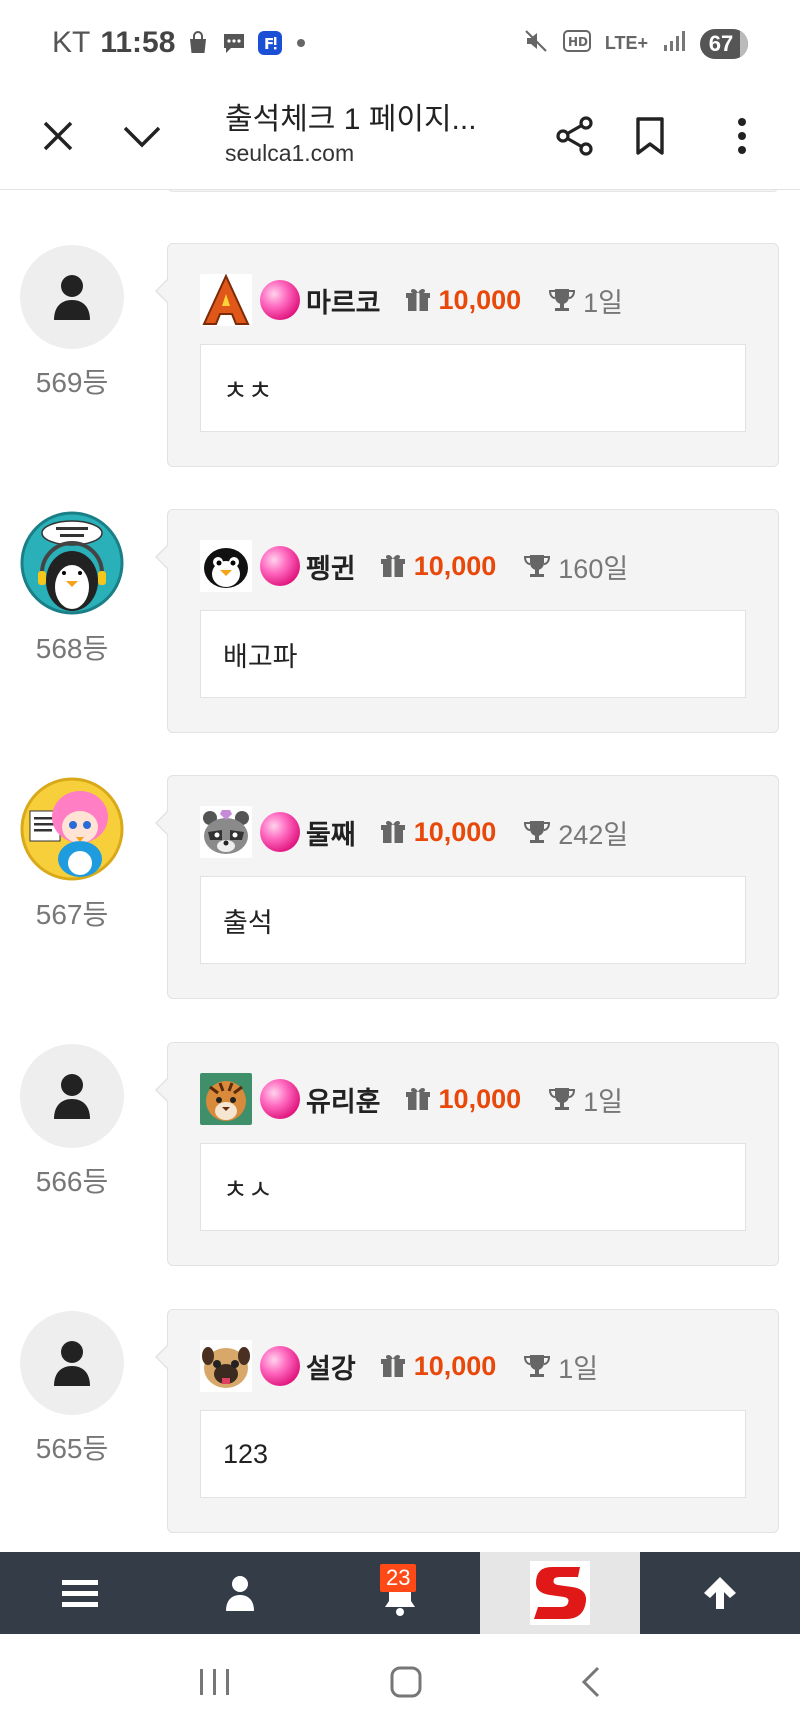  Describe the element at coordinates (414, 566) in the screenshot. I see `entry-meta: 펭귄 10,000 160일` at that location.